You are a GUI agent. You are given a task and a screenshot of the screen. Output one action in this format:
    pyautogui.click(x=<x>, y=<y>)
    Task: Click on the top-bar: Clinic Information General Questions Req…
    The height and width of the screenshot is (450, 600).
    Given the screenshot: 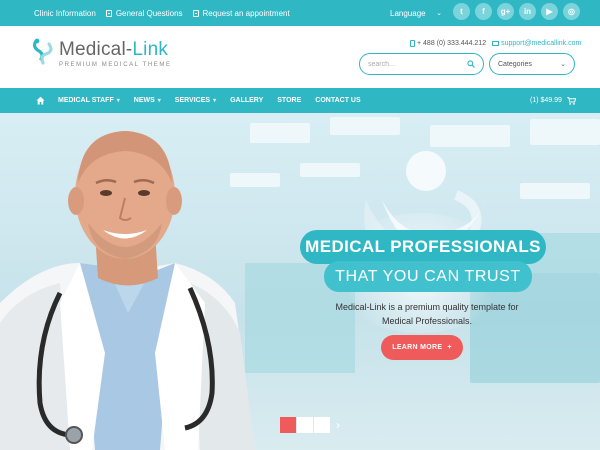 What is the action you would take?
    pyautogui.click(x=300, y=13)
    